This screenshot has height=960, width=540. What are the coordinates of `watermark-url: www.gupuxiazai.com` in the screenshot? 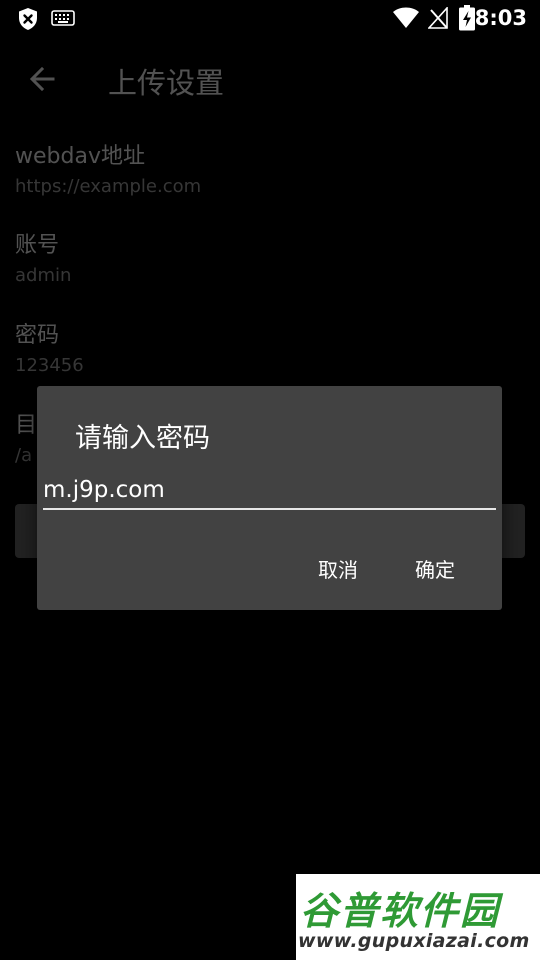 It's located at (414, 941).